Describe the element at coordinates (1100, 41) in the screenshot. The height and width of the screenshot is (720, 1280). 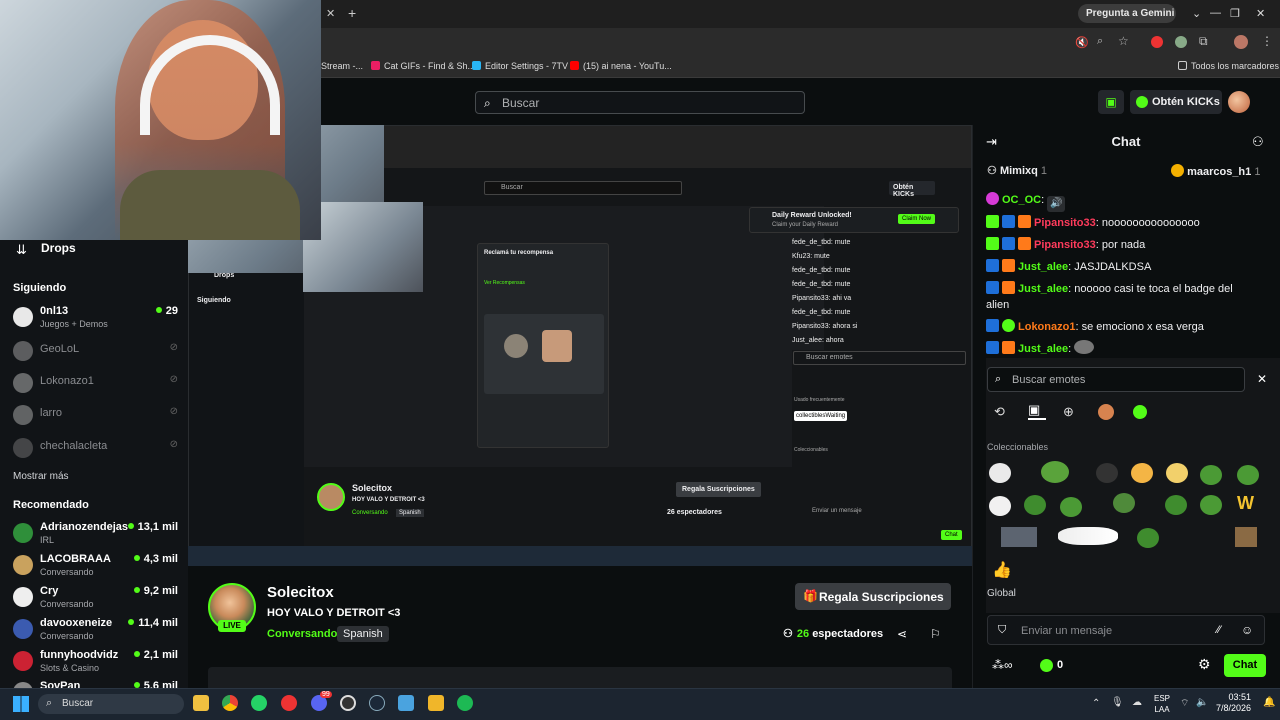
I see `zoom-icon: ⌕` at that location.